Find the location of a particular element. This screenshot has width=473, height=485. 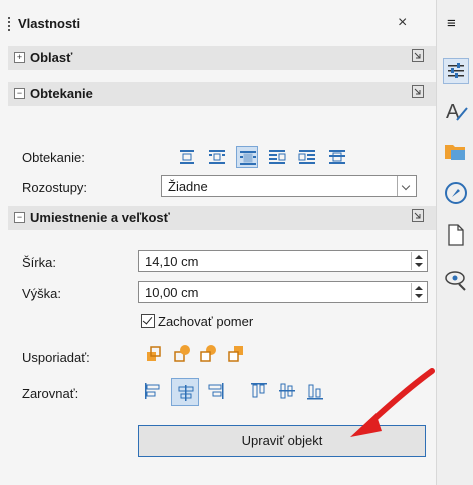

spacing-label: Rozostupy: is located at coordinates (55, 187).